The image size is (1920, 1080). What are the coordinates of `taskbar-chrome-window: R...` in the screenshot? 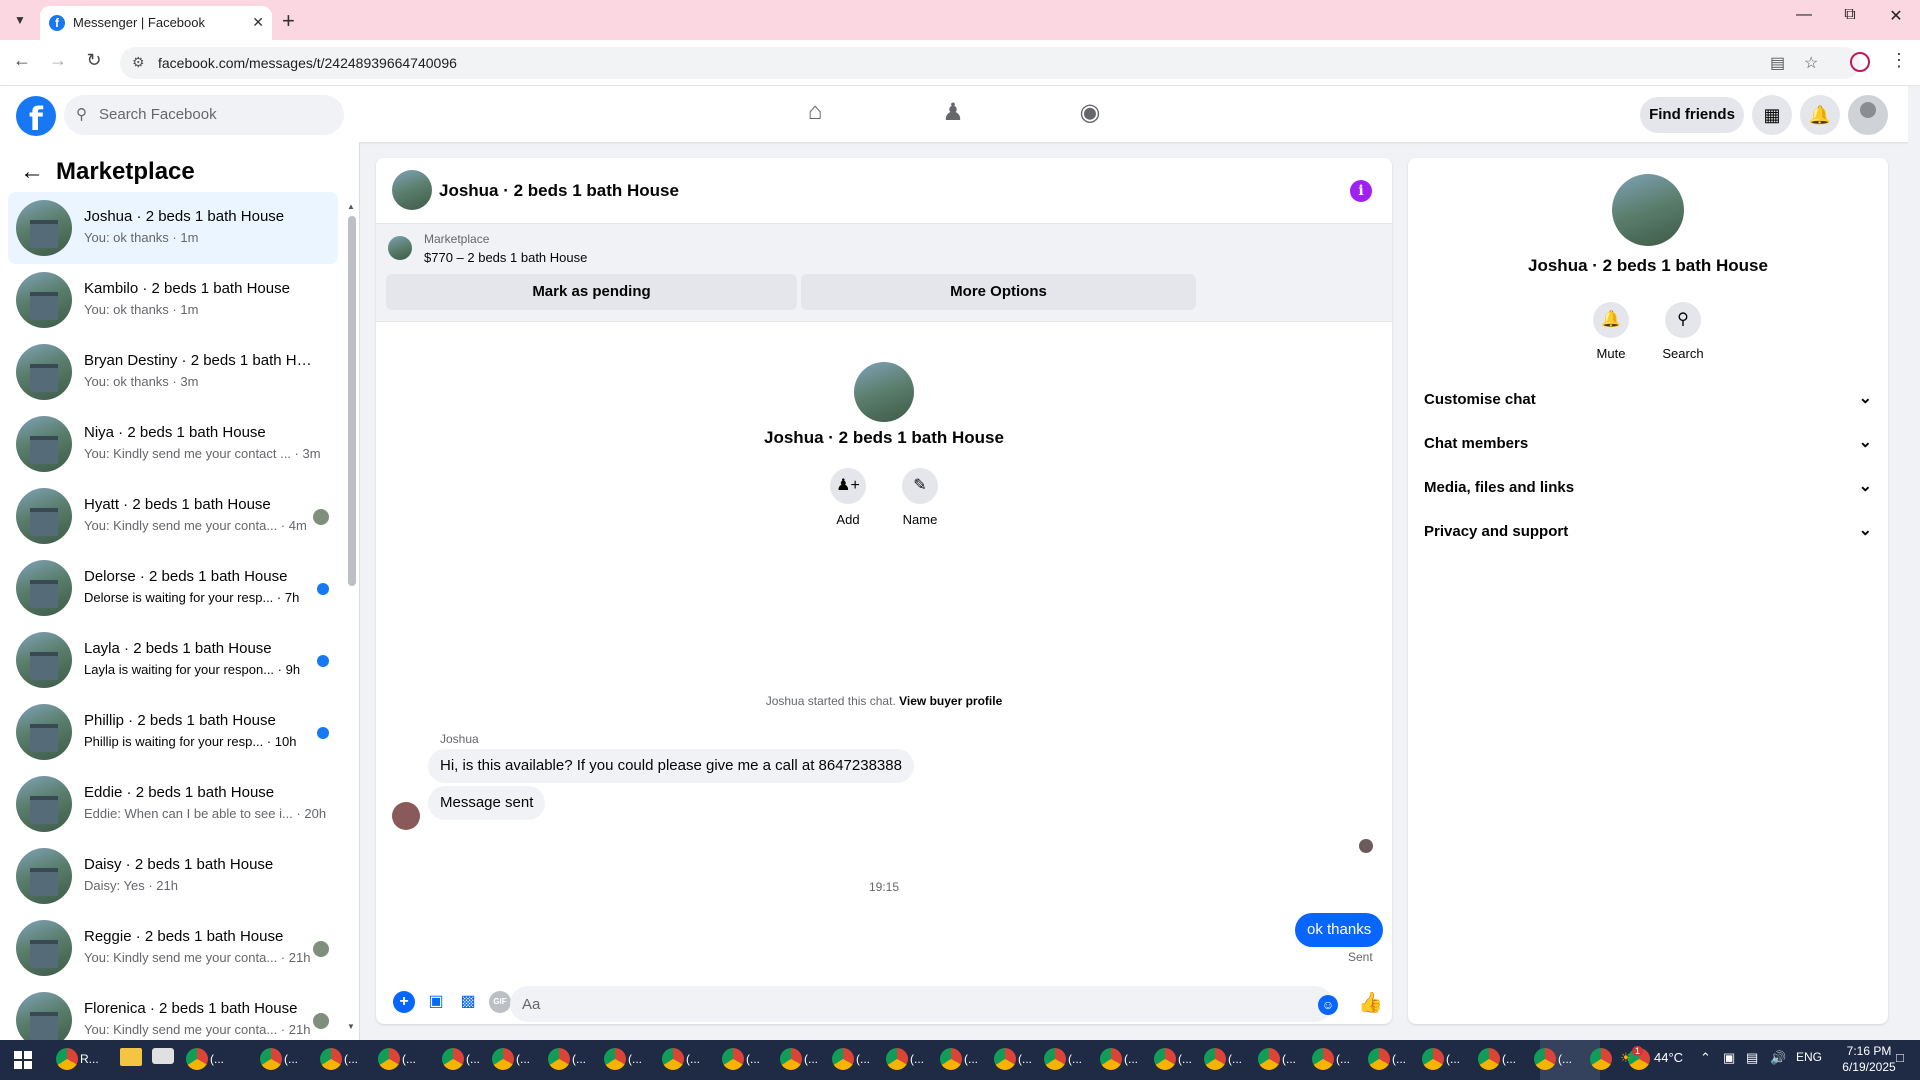 It's located at (77, 1060).